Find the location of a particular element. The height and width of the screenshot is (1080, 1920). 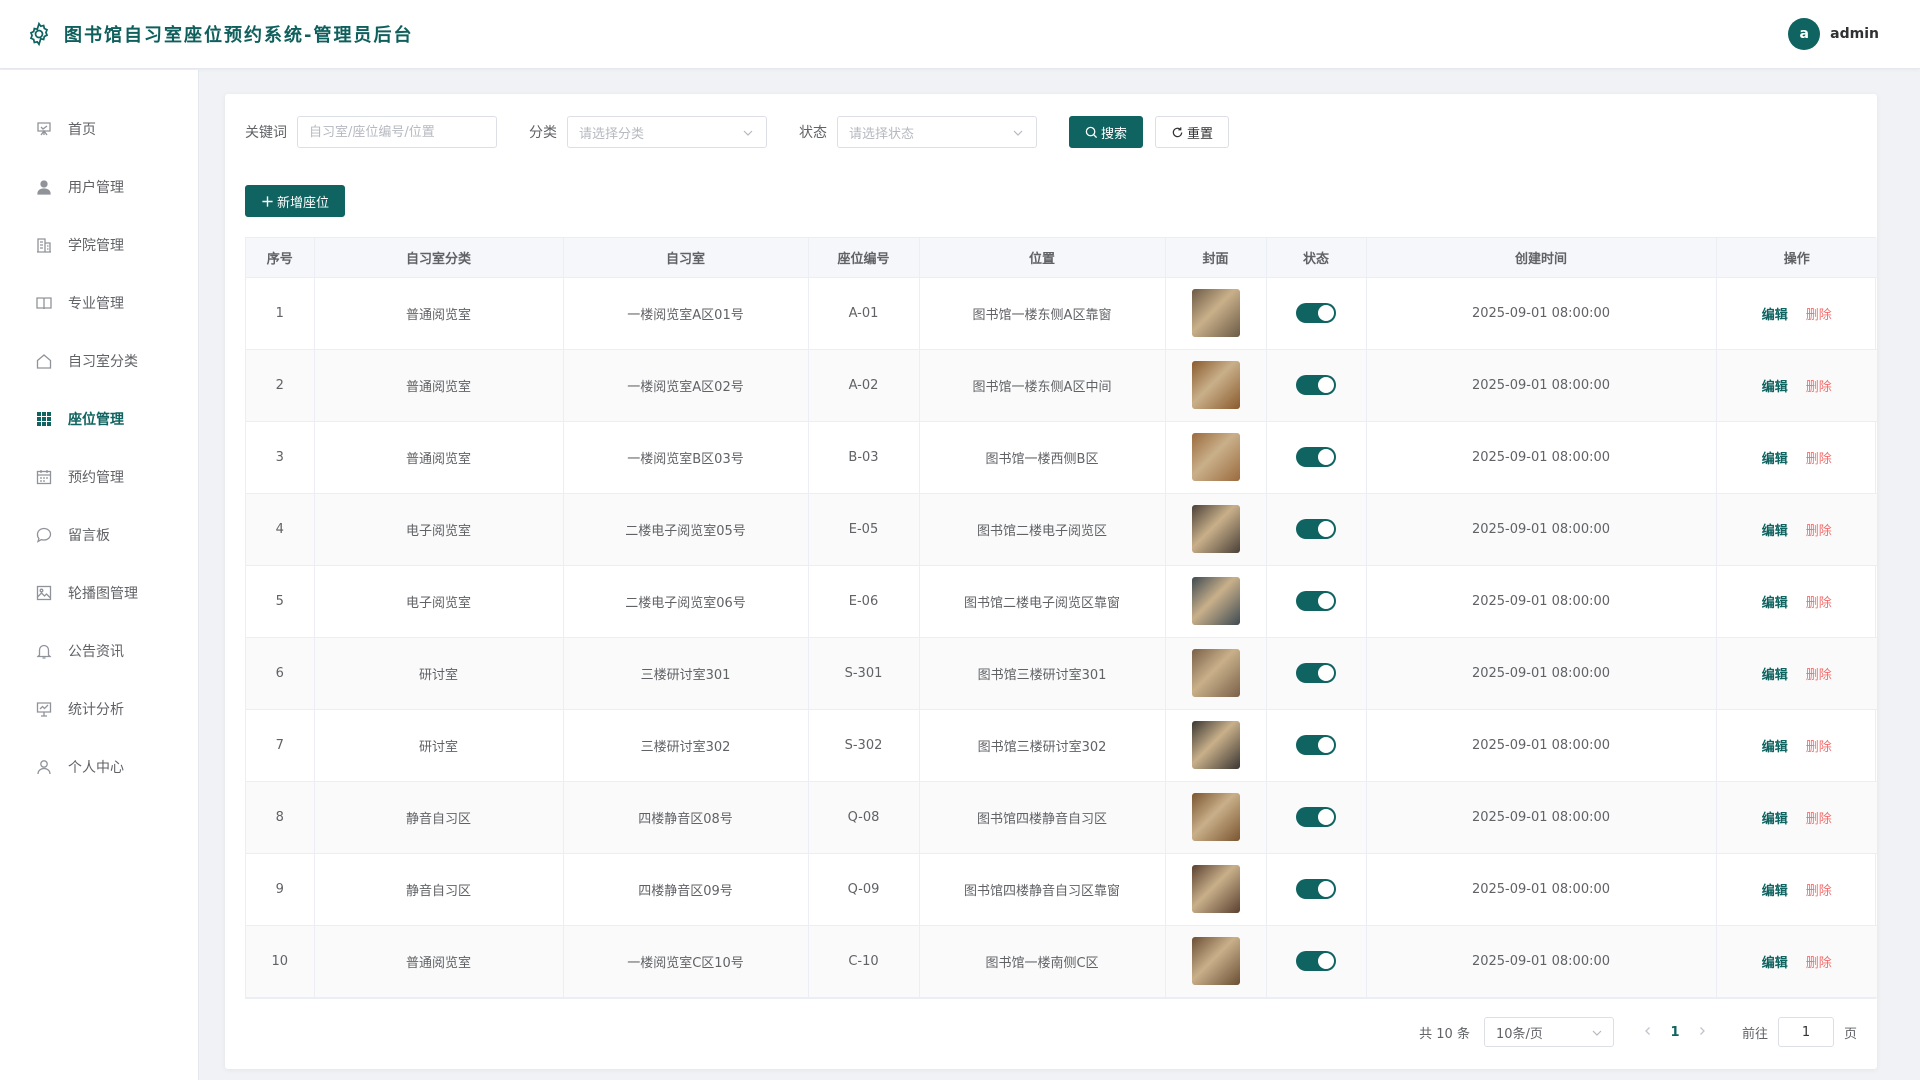

cell-cover is located at coordinates (1216, 961).